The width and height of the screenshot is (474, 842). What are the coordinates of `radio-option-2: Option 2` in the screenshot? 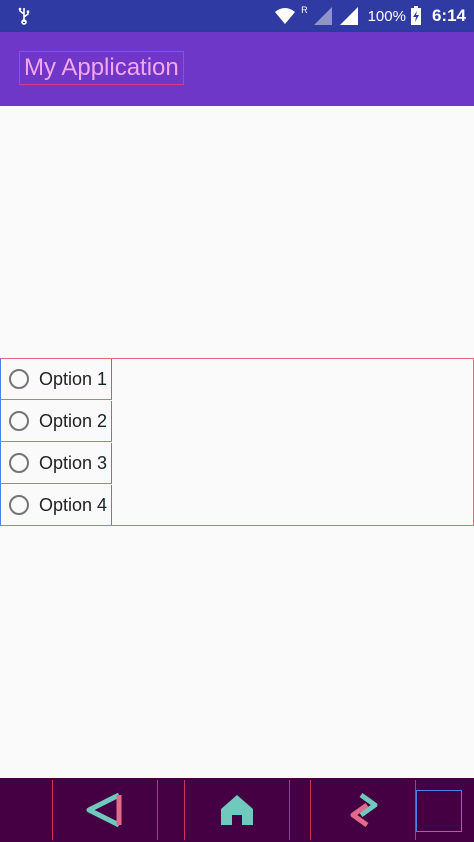 It's located at (56, 421).